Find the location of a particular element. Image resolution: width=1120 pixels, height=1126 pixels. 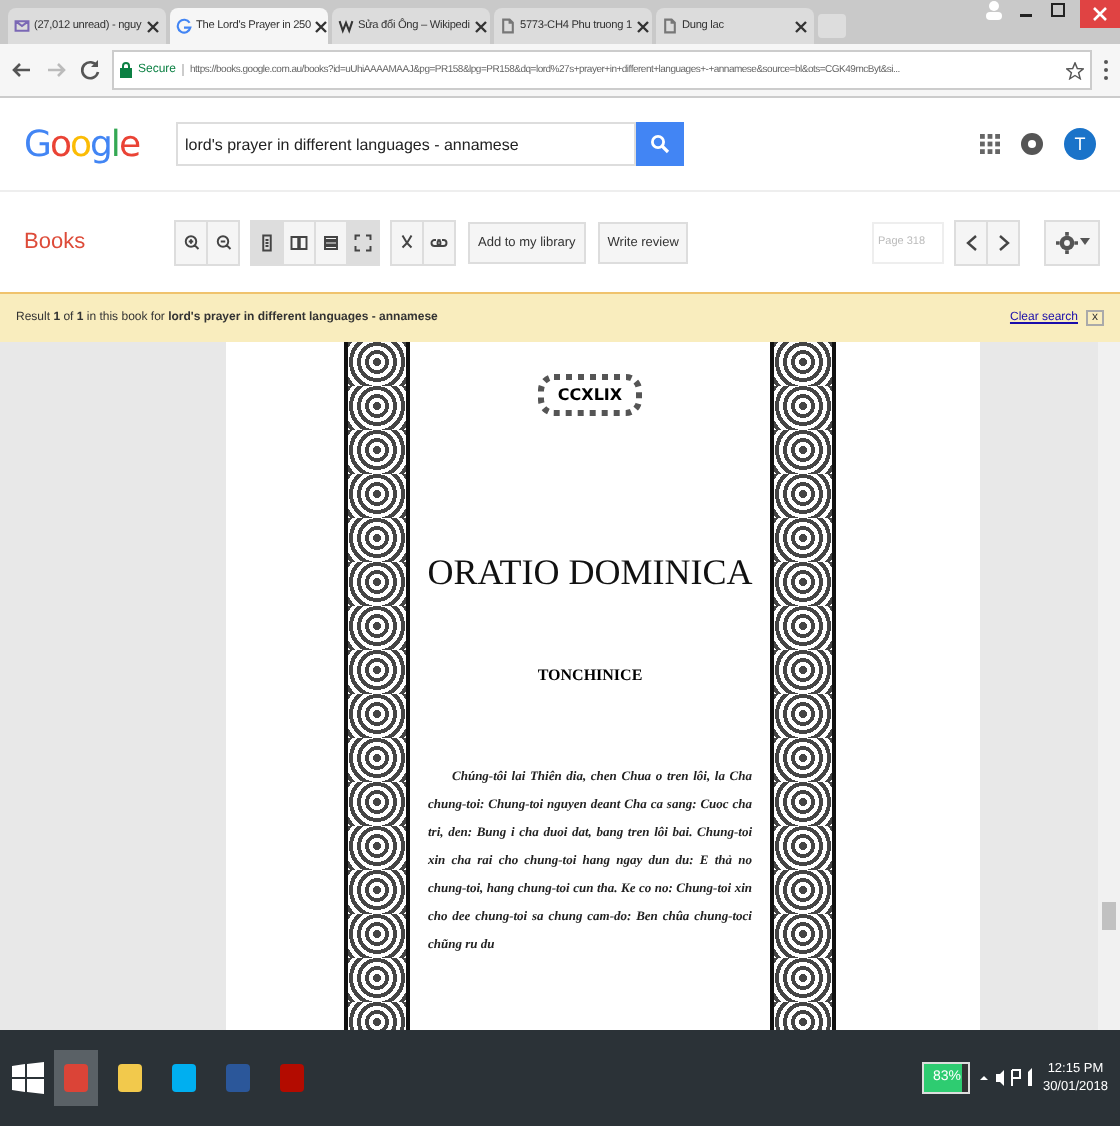

books-label: Books is located at coordinates (94, 242).